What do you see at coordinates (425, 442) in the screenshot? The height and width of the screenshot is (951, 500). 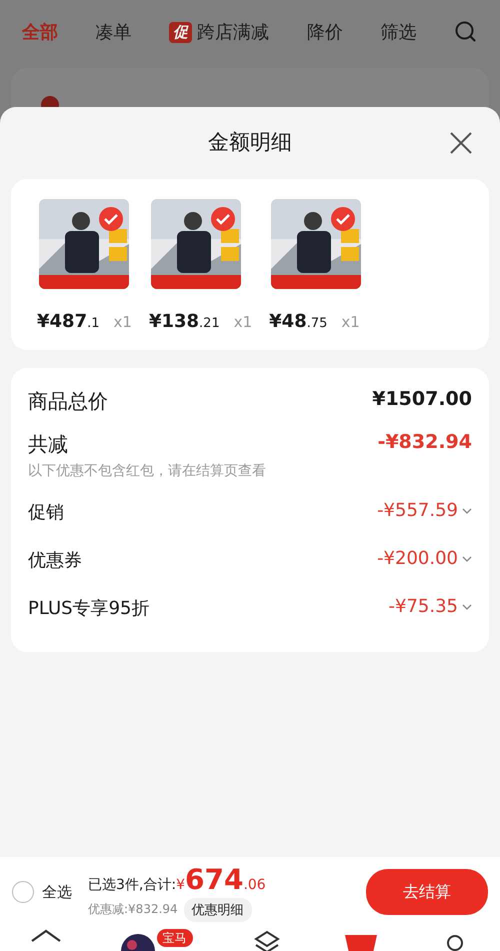 I see `price-amount: -¥832.94` at bounding box center [425, 442].